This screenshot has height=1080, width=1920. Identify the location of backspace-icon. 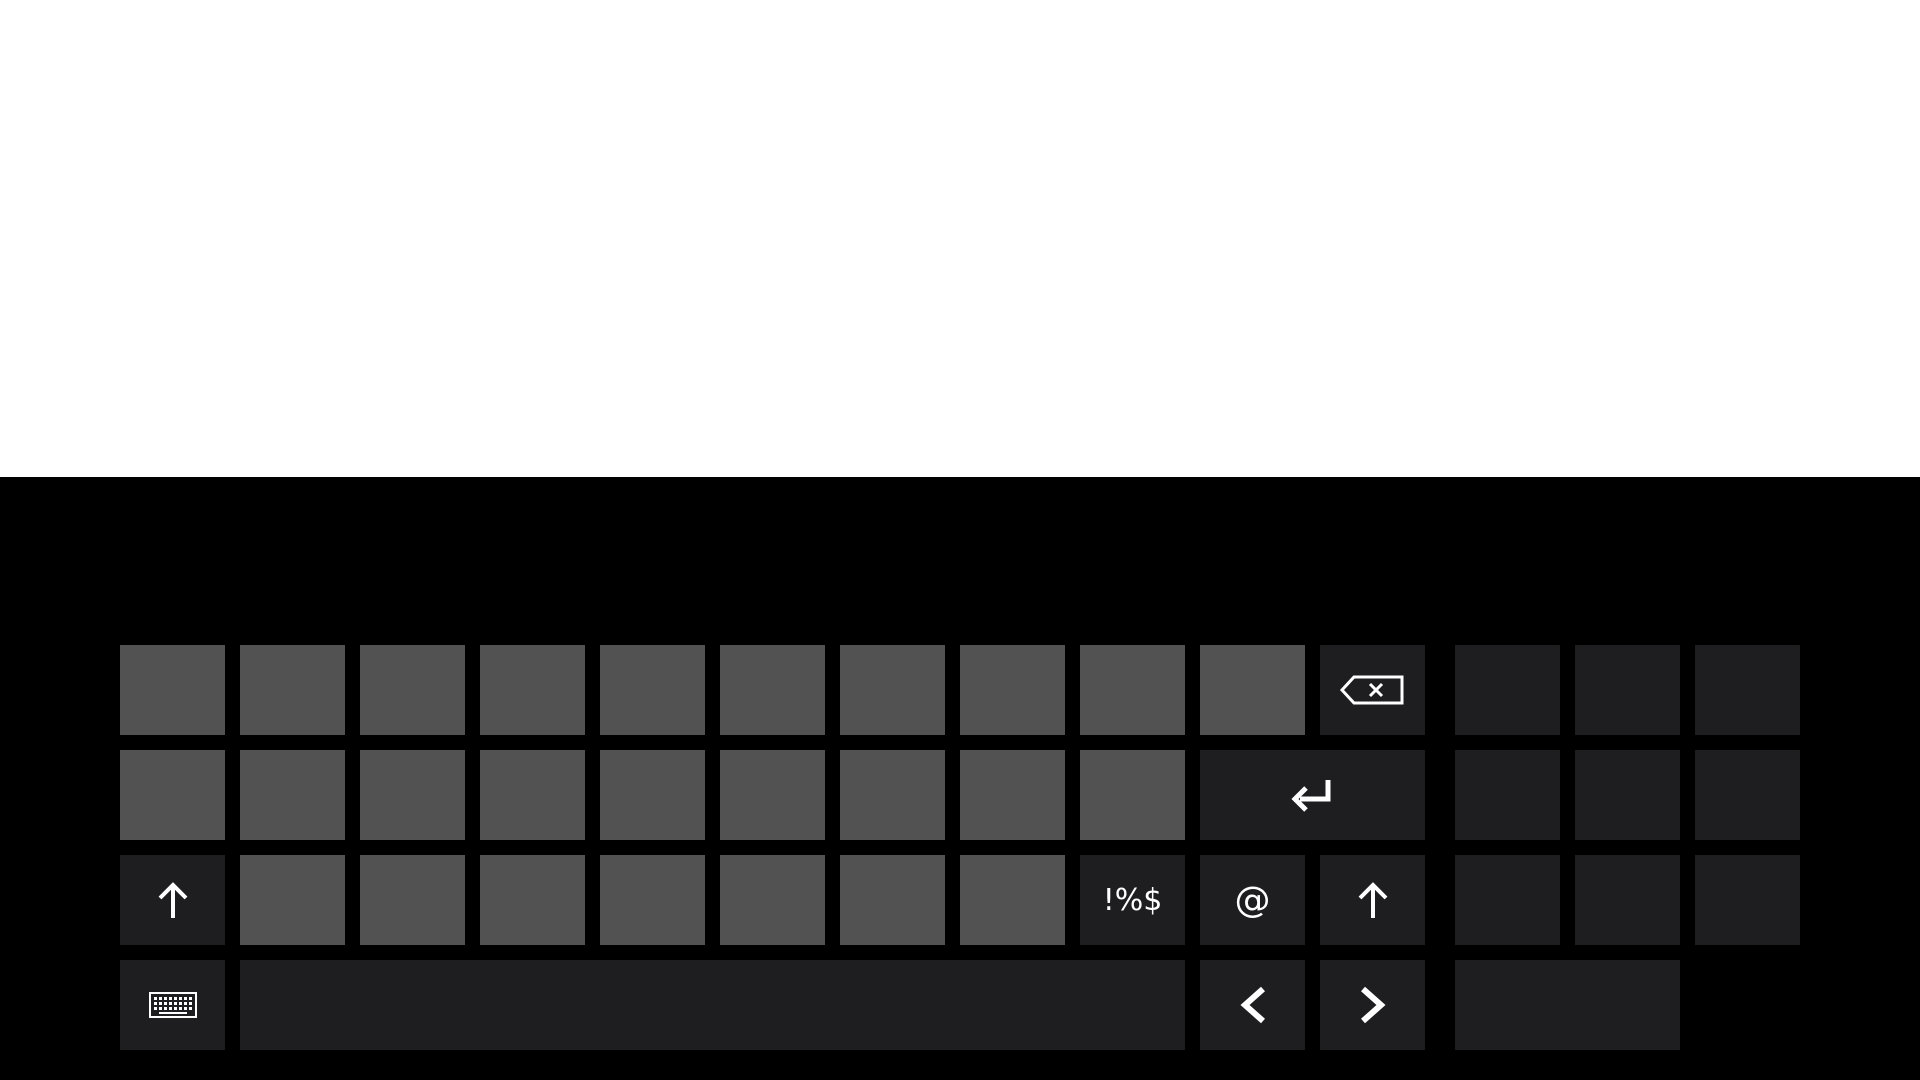
(1371, 690).